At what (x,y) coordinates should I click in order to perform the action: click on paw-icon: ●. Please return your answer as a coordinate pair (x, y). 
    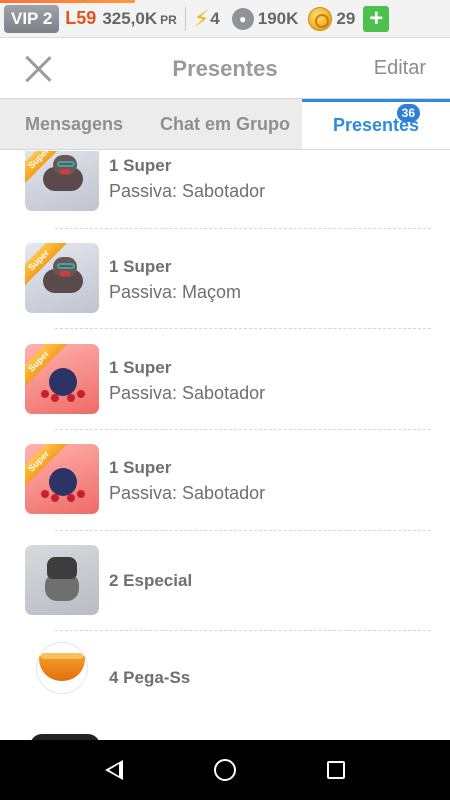
    Looking at the image, I should click on (242, 18).